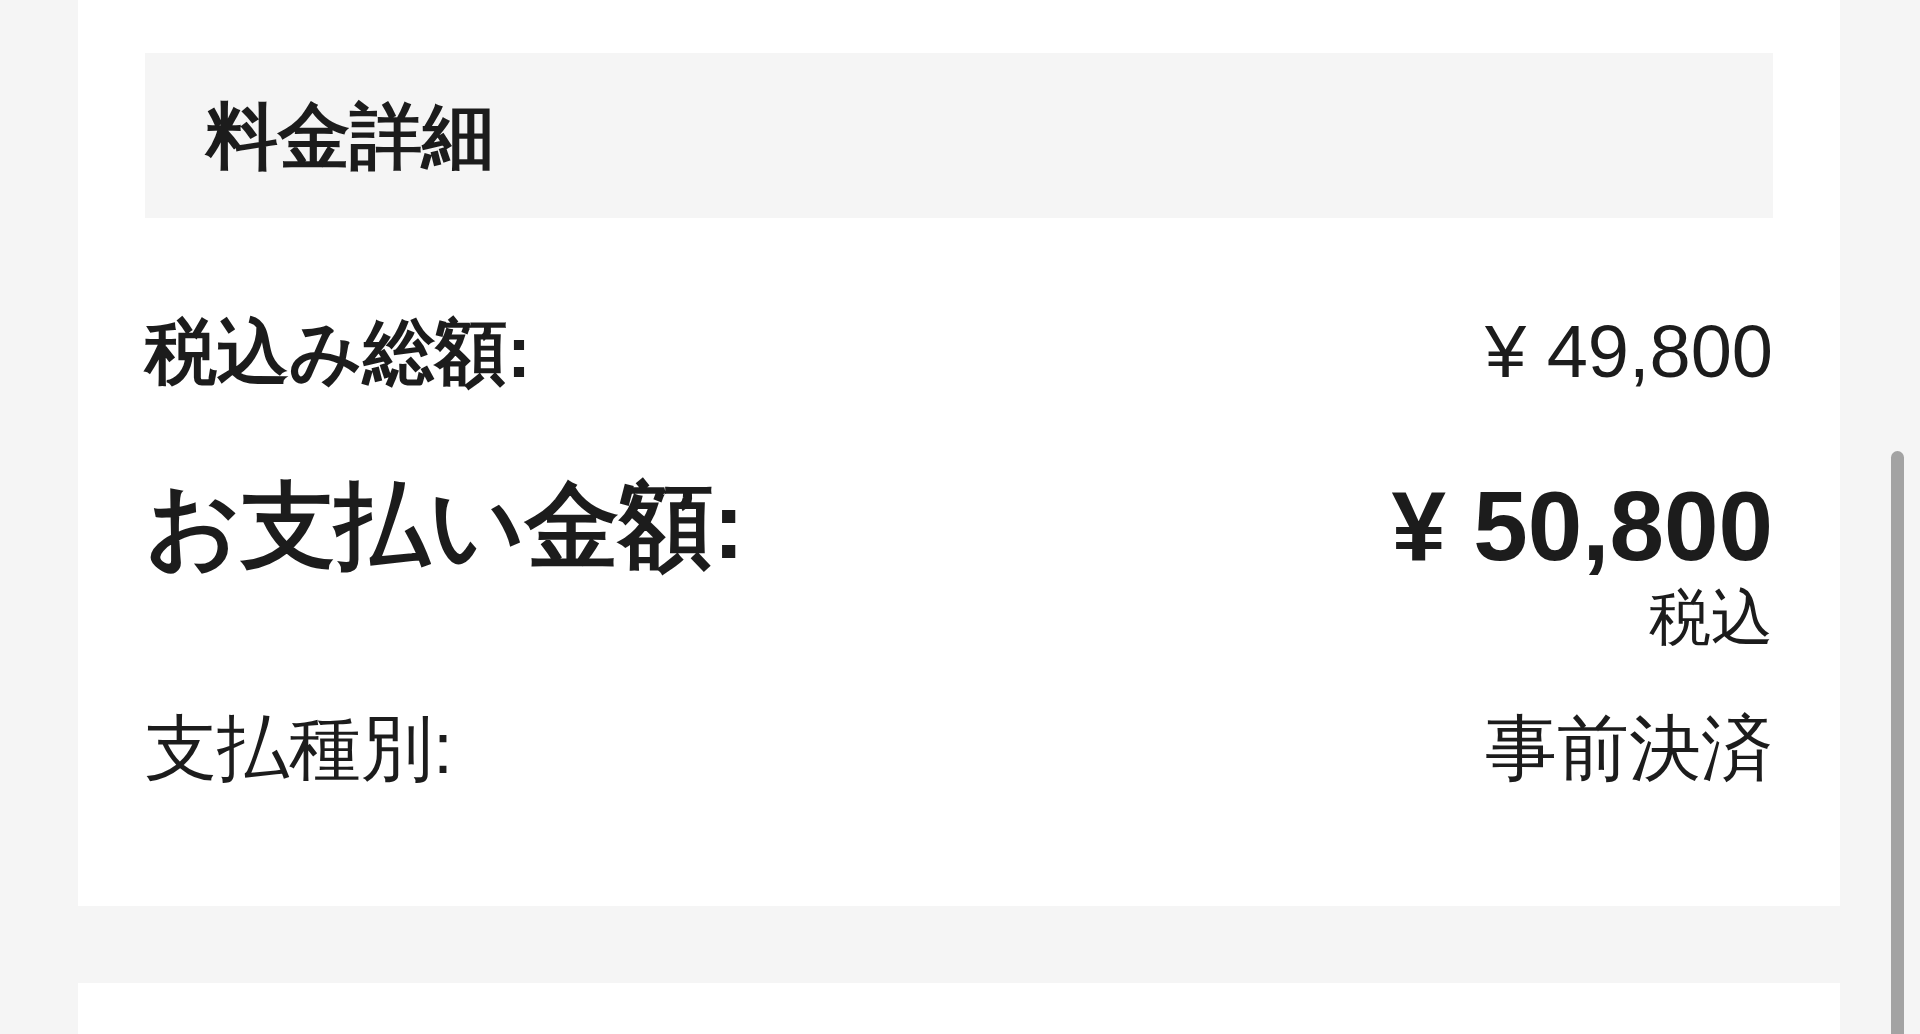 Image resolution: width=1920 pixels, height=1034 pixels. What do you see at coordinates (299, 748) in the screenshot?
I see `row-label: 支払種別:` at bounding box center [299, 748].